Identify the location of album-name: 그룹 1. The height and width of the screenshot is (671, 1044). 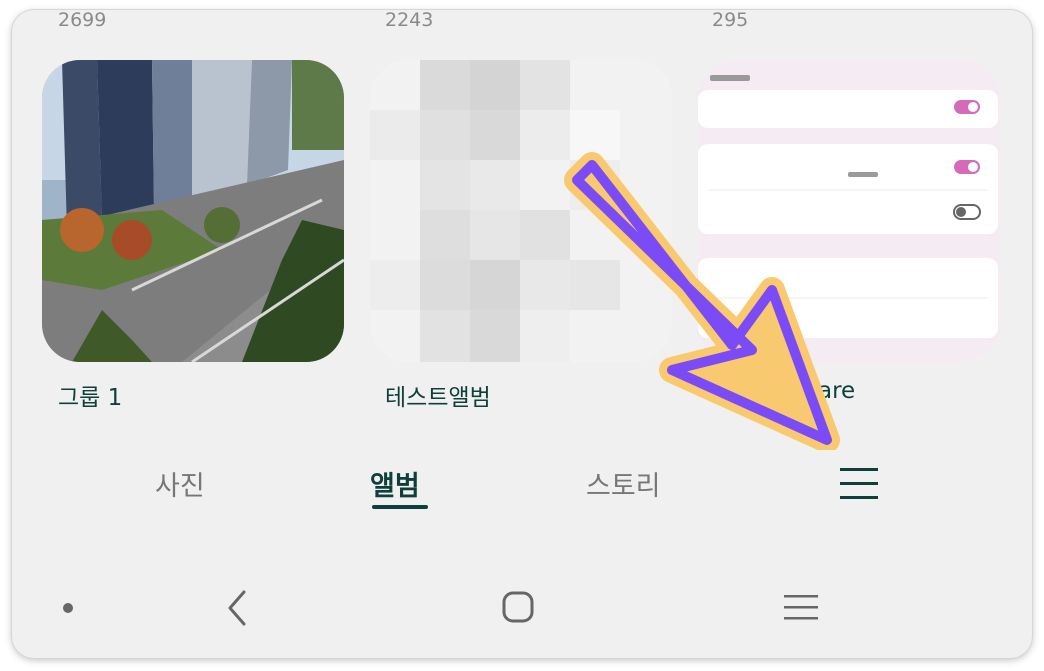
(90, 395).